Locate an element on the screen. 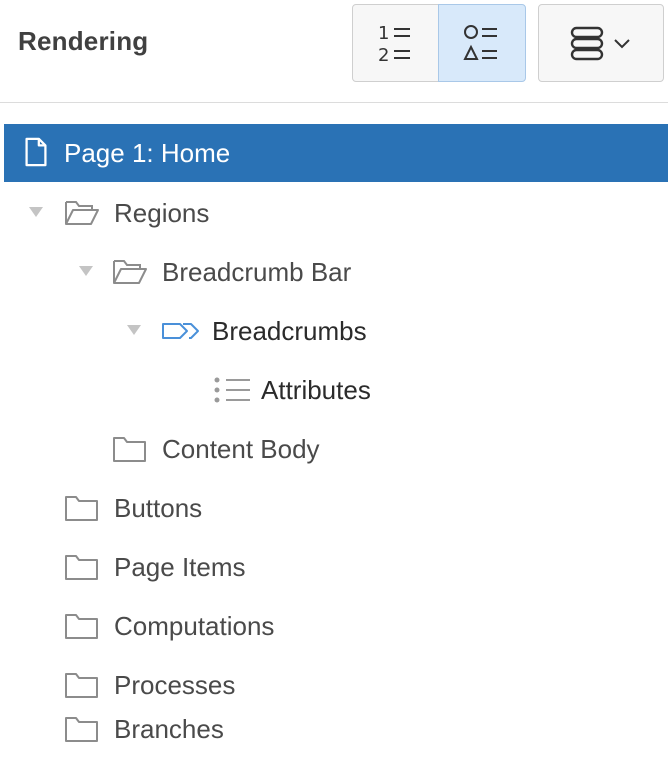  panel-header: Rendering 1 2 is located at coordinates (334, 51).